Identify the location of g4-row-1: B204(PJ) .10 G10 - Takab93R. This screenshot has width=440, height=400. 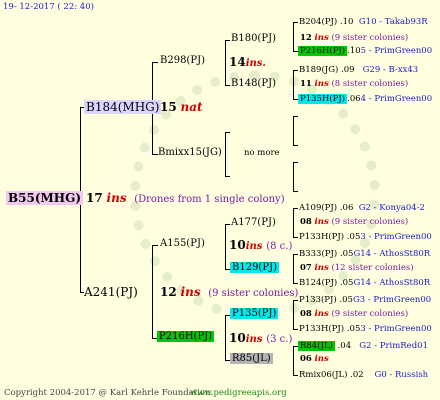
(363, 22).